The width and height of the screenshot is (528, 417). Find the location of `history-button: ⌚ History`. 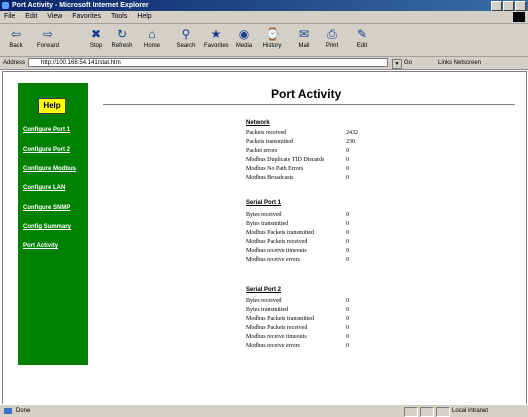

history-button: ⌚ History is located at coordinates (272, 40).